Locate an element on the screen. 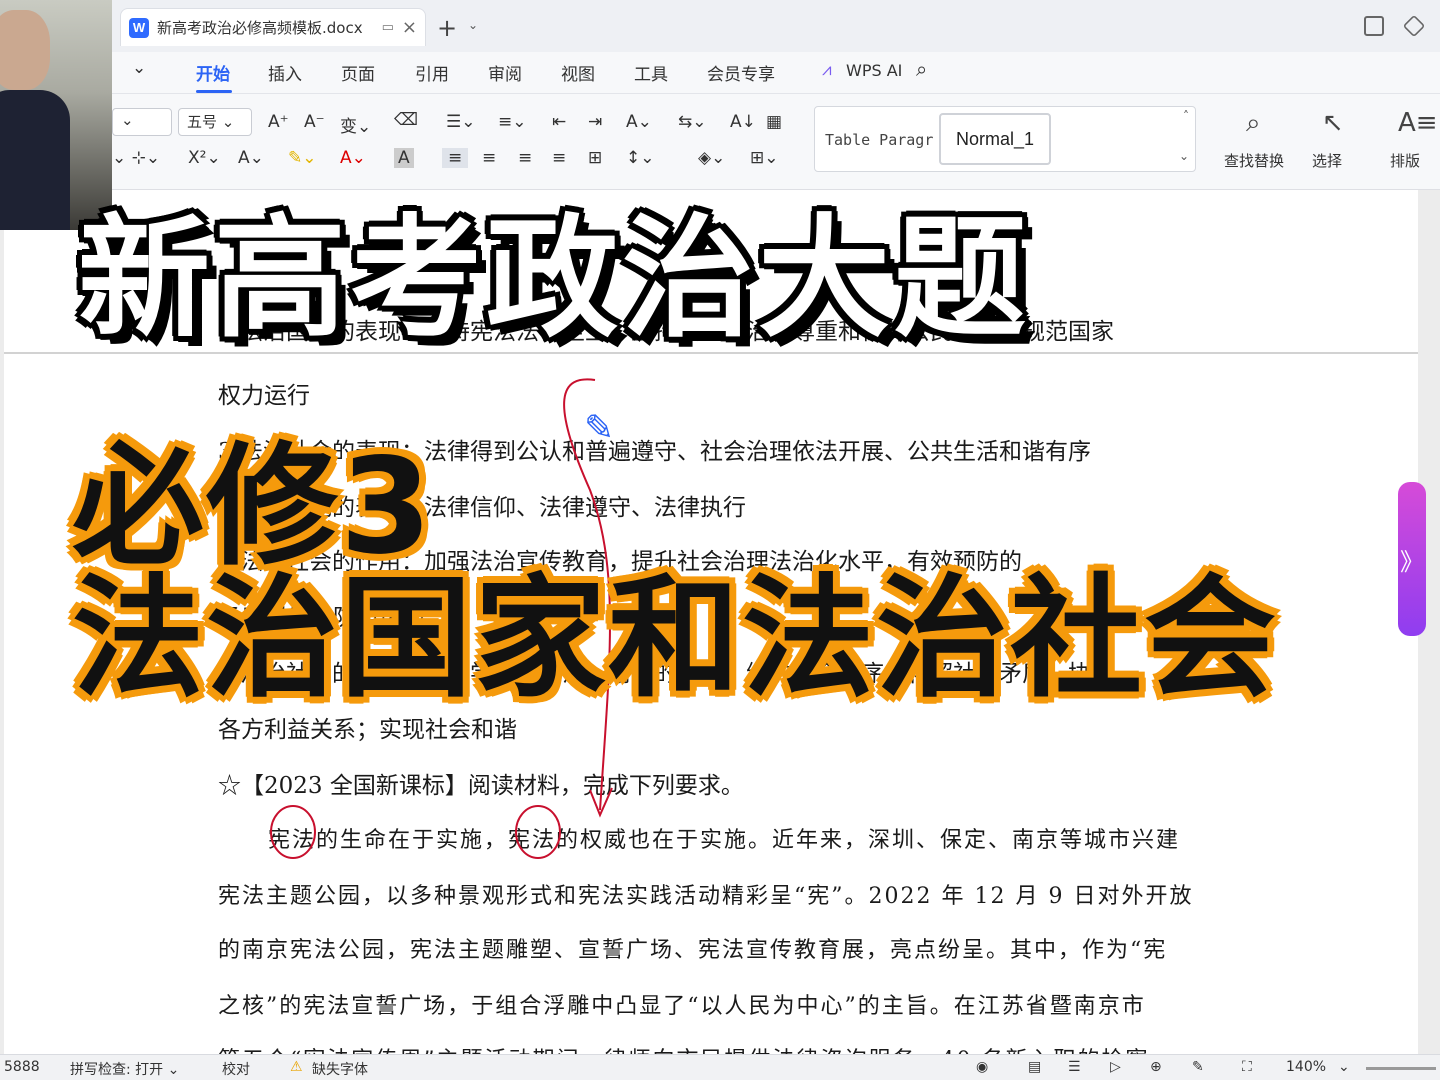 The width and height of the screenshot is (1440, 1080). zoom-dropdown-icon: ⌄ is located at coordinates (1344, 1067).